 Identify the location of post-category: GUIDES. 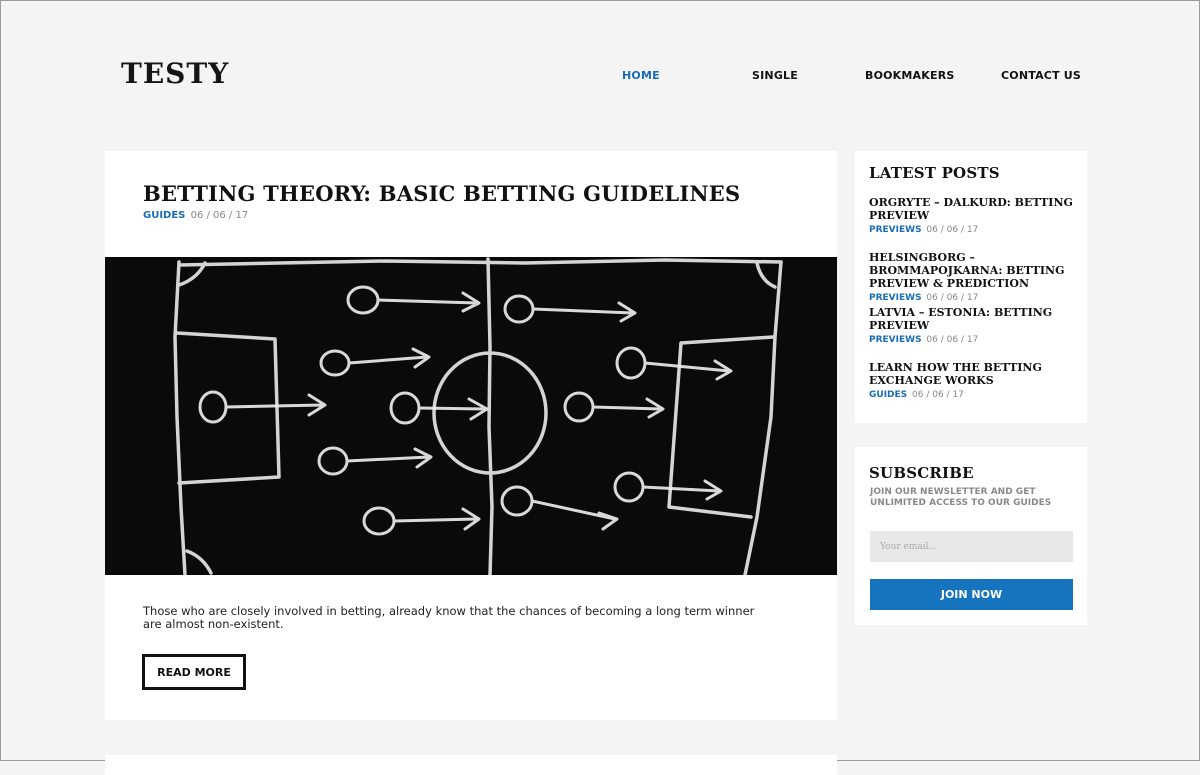
(164, 215).